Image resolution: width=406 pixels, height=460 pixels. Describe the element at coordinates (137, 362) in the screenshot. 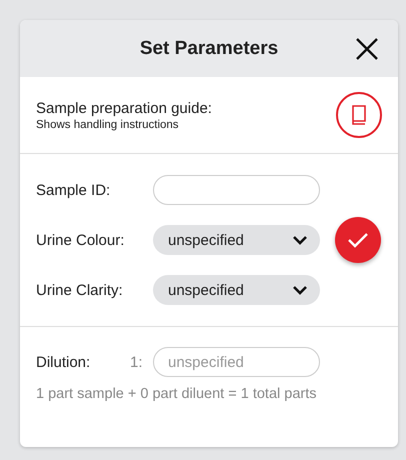

I see `ratio-prefix: 1:` at that location.